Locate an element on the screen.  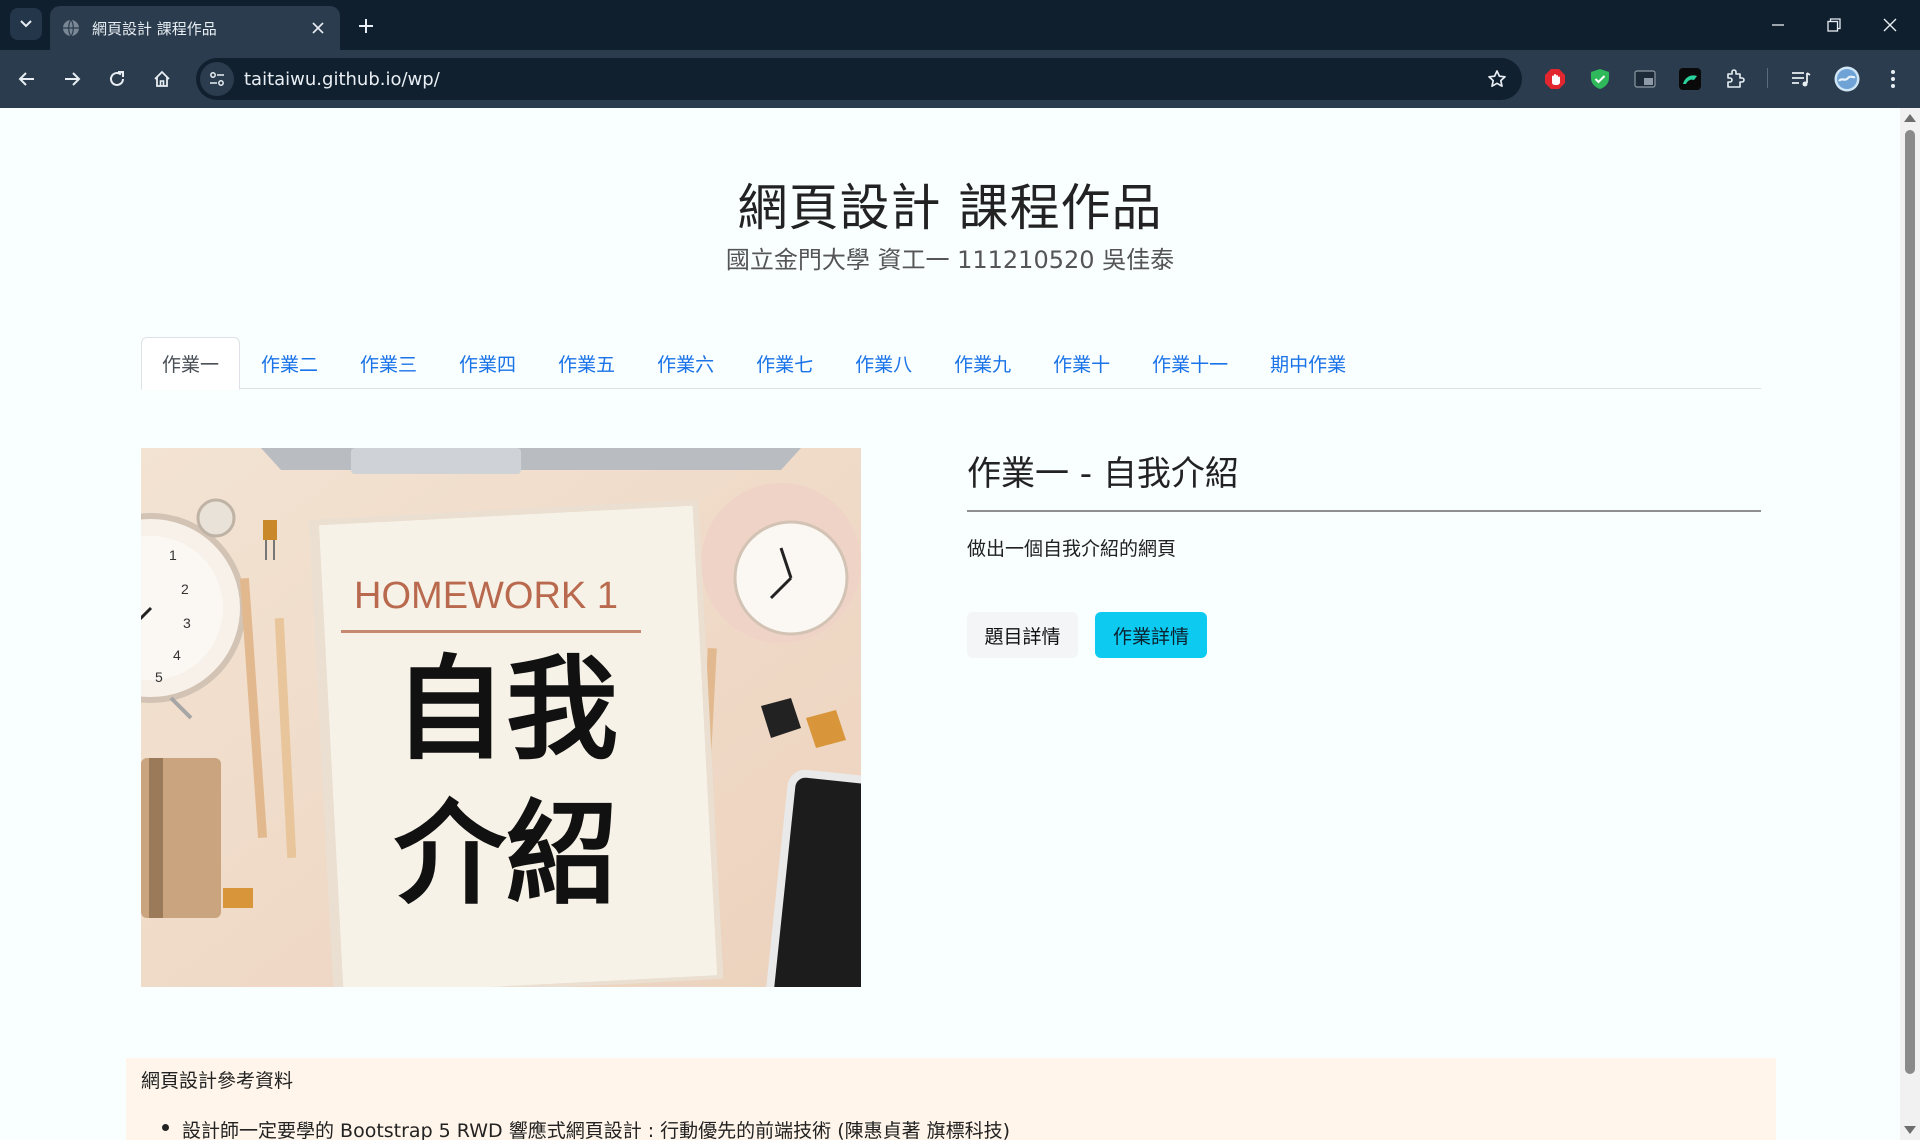
plus-icon is located at coordinates (366, 26).